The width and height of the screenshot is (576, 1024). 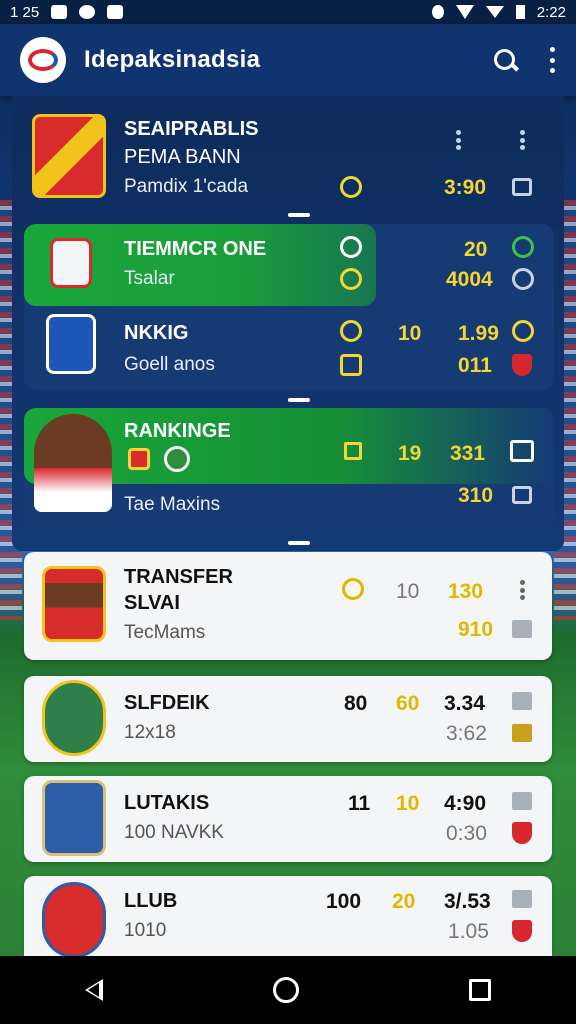 What do you see at coordinates (469, 279) in the screenshot?
I see `row2-value-bottom: 4004` at bounding box center [469, 279].